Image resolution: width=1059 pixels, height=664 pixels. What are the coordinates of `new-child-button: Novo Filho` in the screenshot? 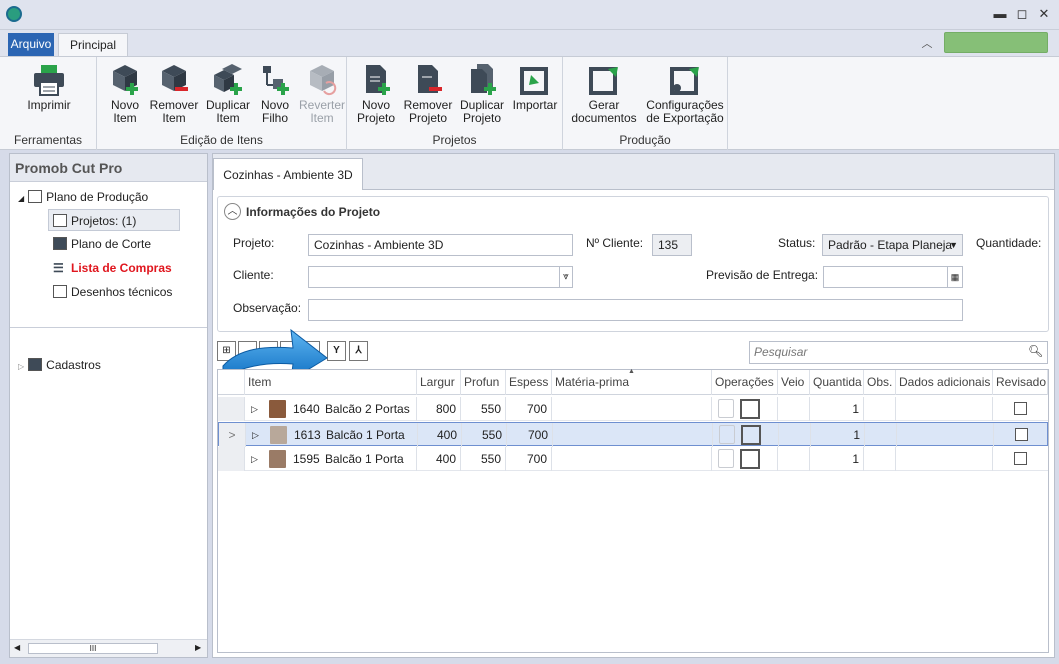 It's located at (275, 94).